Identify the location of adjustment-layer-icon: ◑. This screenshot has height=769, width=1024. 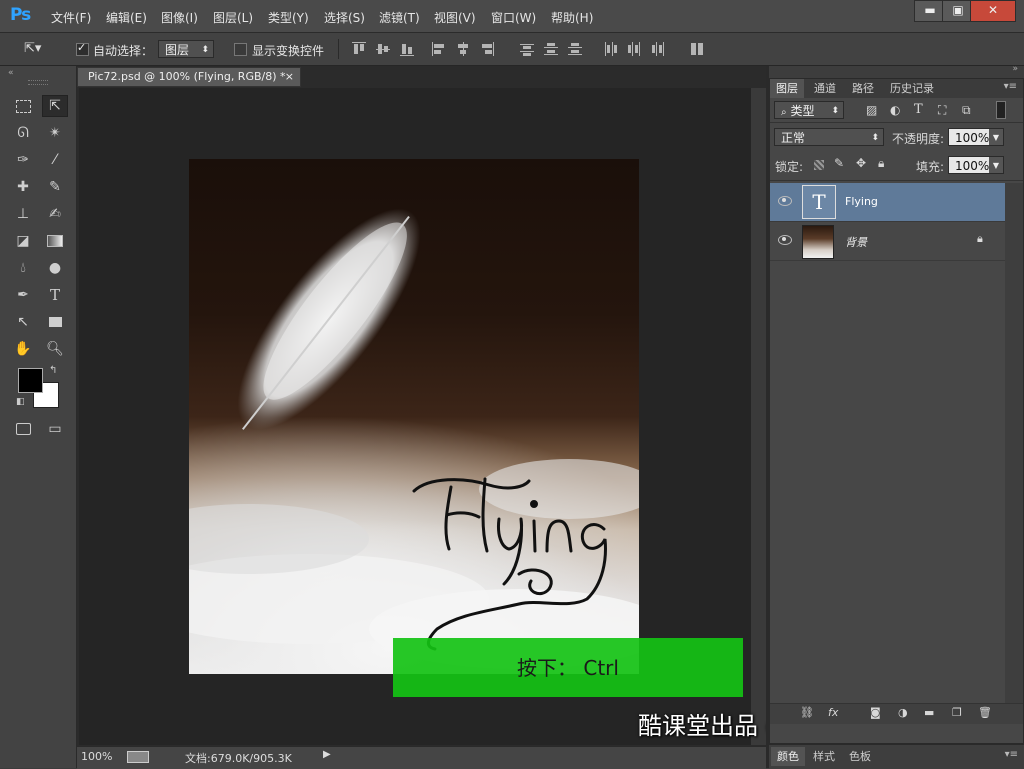
(903, 712).